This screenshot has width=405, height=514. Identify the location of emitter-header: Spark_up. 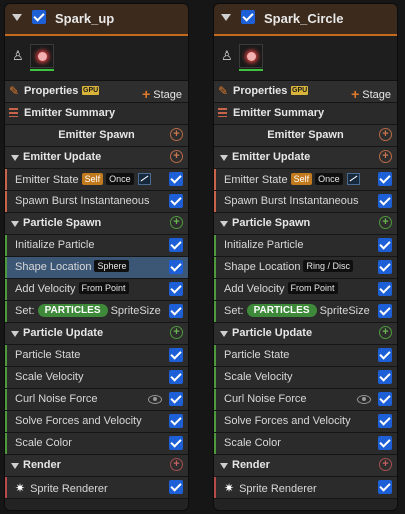
(96, 20).